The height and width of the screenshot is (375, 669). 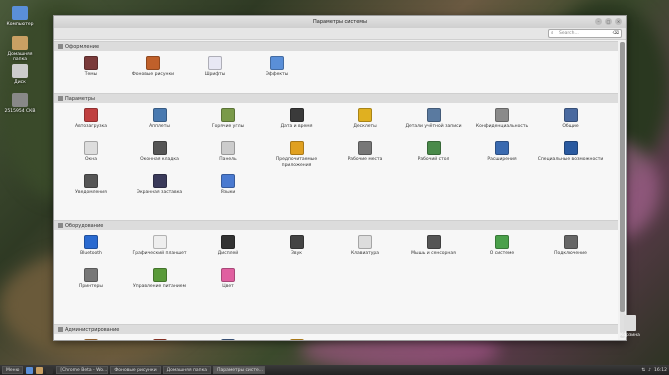 I want to click on settings-item-label: Детали учётной записи, so click(x=433, y=126).